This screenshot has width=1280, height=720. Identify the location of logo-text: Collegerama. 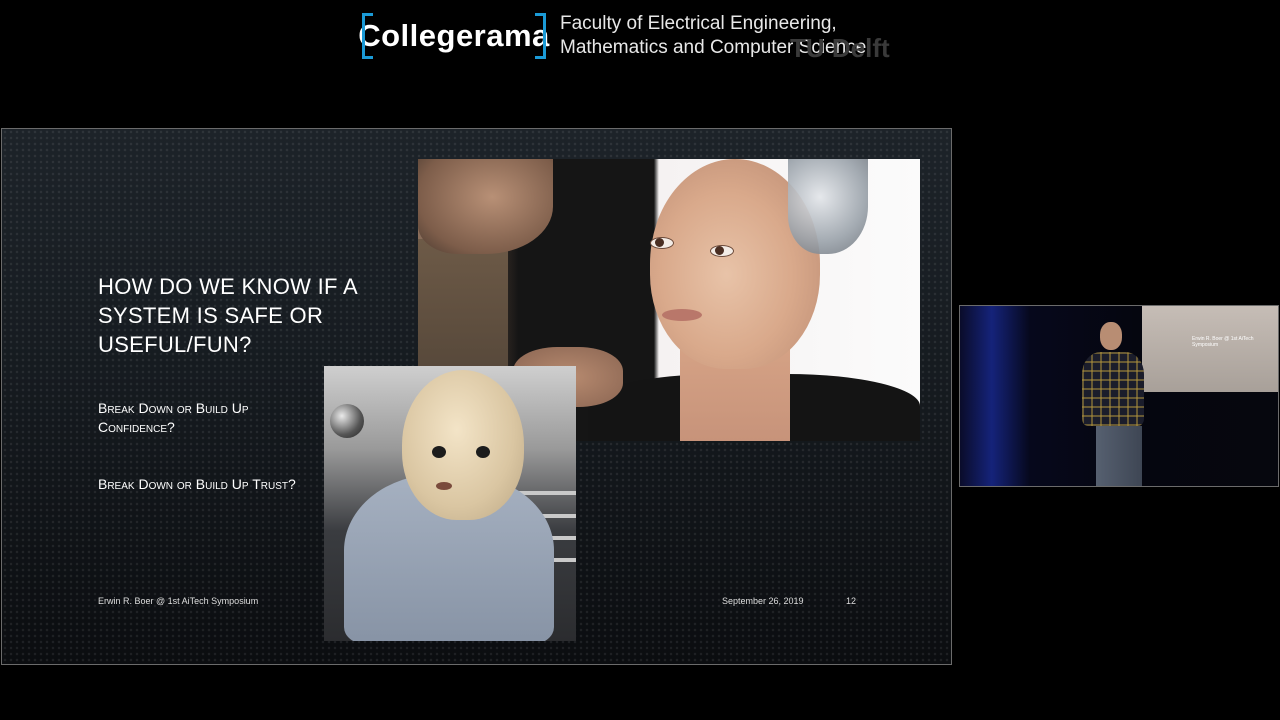
(454, 35).